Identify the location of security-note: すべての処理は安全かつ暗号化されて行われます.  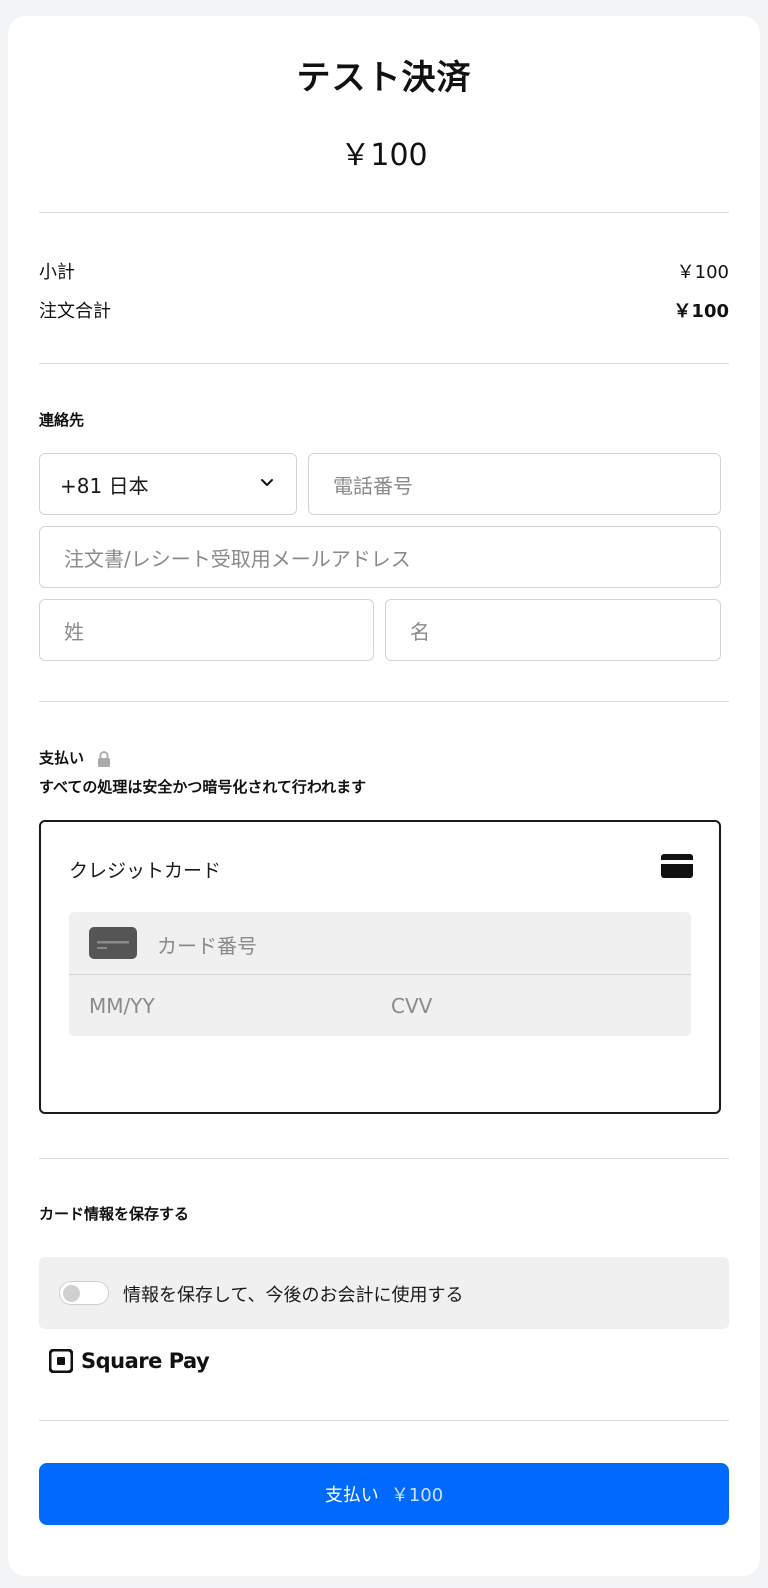
(203, 787).